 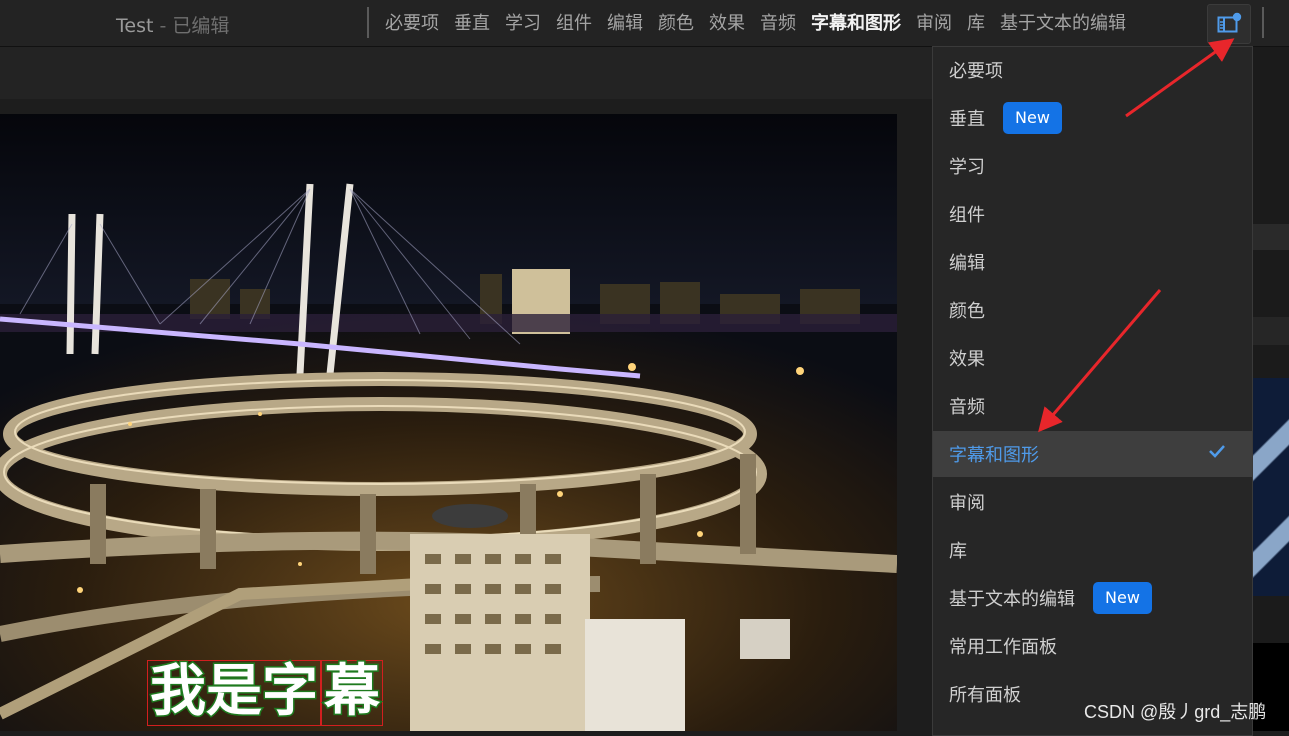 What do you see at coordinates (1271, 487) in the screenshot?
I see `right-panel-thumbnail` at bounding box center [1271, 487].